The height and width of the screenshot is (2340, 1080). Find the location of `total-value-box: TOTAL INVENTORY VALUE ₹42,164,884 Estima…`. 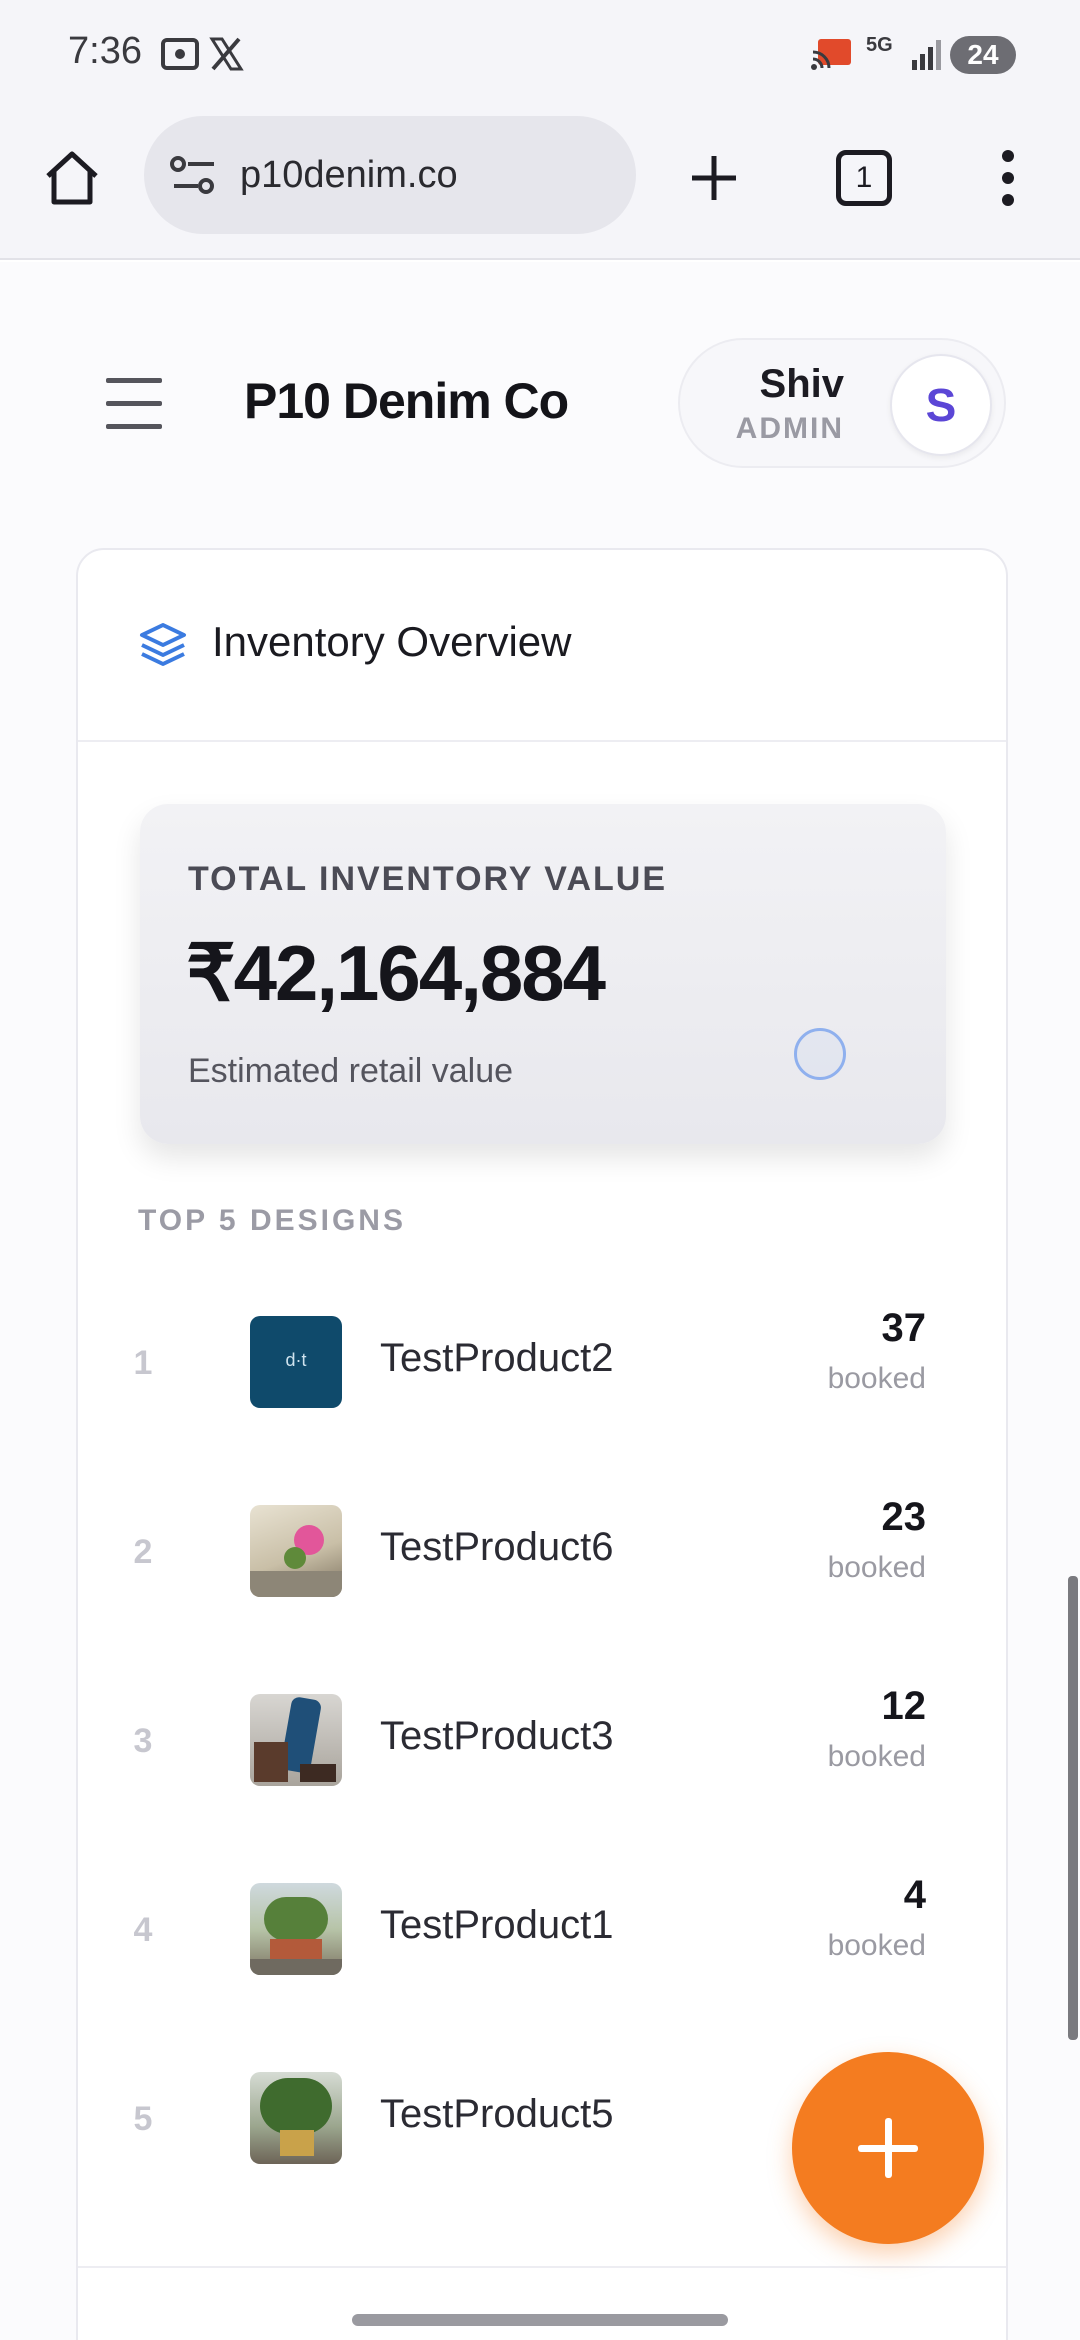

total-value-box: TOTAL INVENTORY VALUE ₹42,164,884 Estima… is located at coordinates (543, 974).